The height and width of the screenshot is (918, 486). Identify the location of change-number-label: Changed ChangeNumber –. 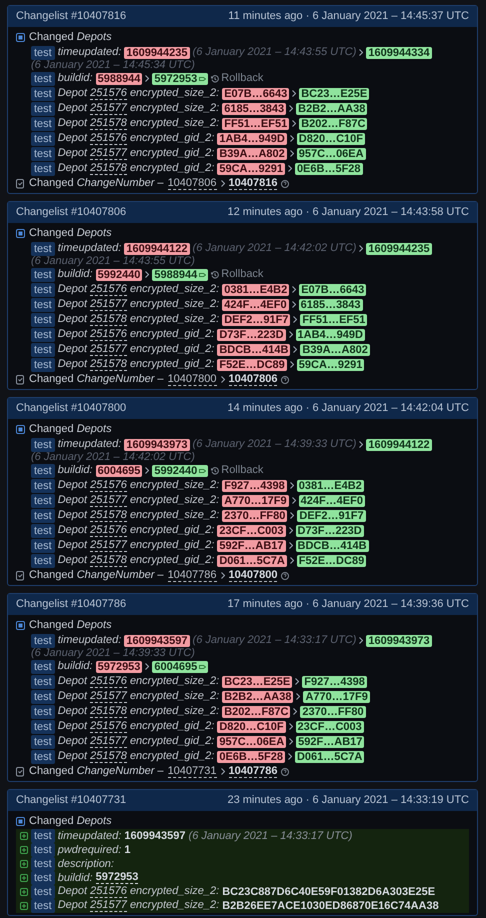
(96, 379).